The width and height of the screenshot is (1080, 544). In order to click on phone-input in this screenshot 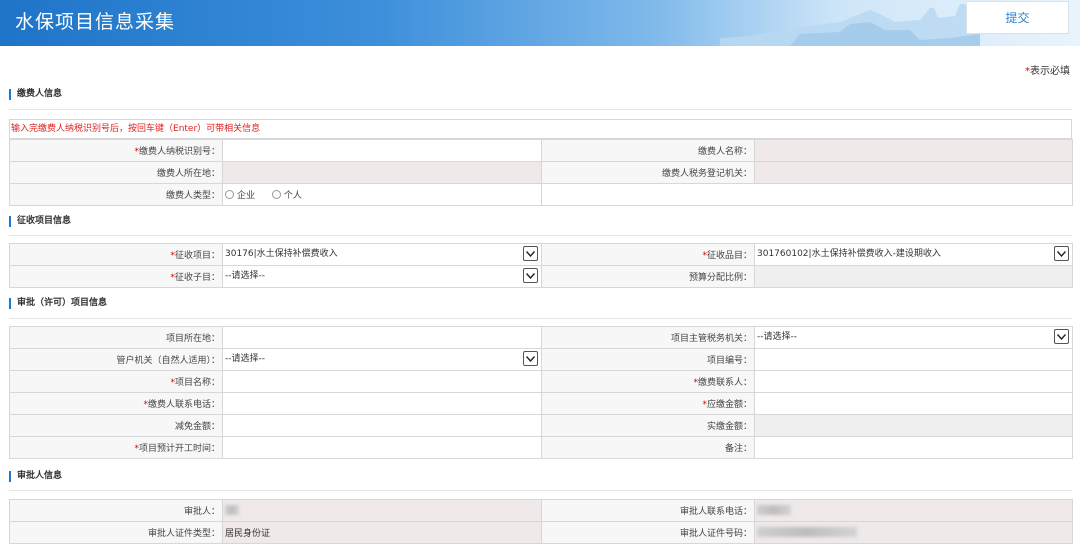, I will do `click(382, 403)`.